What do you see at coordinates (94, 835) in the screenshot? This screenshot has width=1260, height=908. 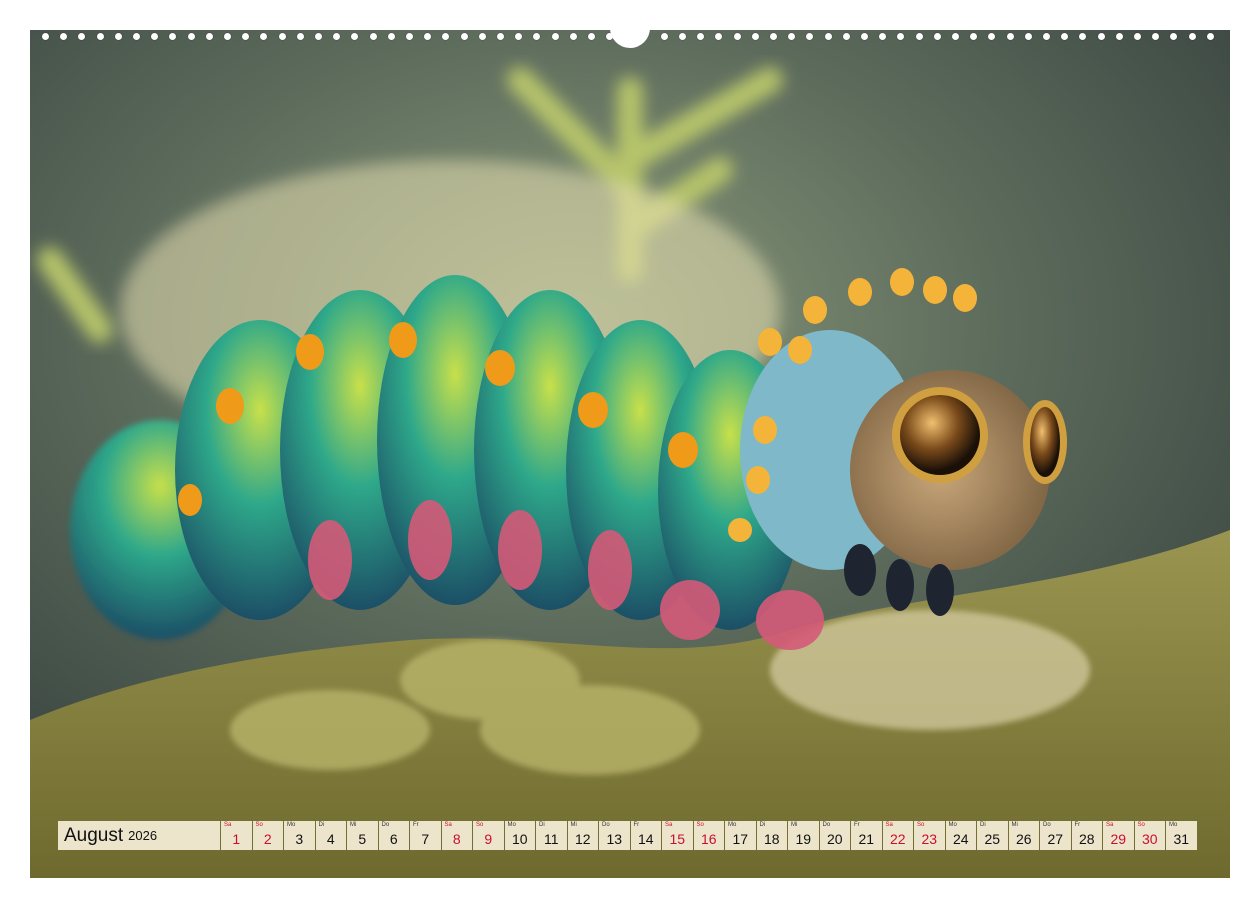 I see `month-name: August` at bounding box center [94, 835].